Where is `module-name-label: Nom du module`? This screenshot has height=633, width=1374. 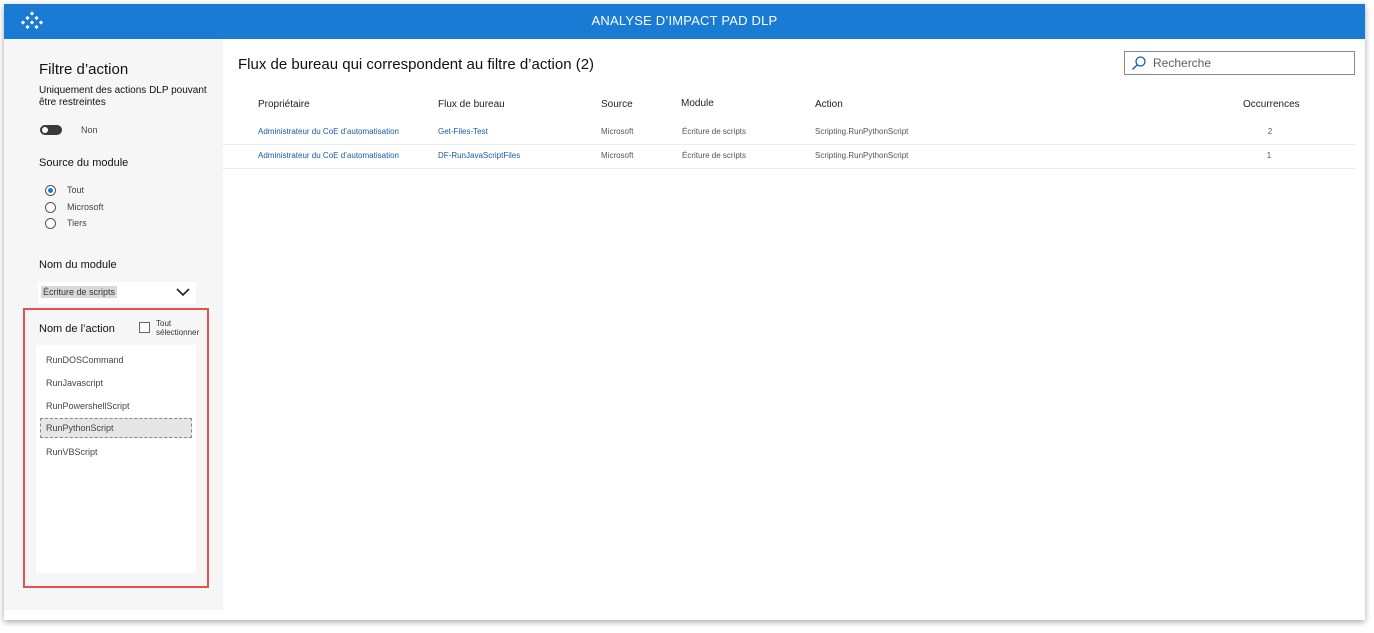 module-name-label: Nom du module is located at coordinates (78, 265).